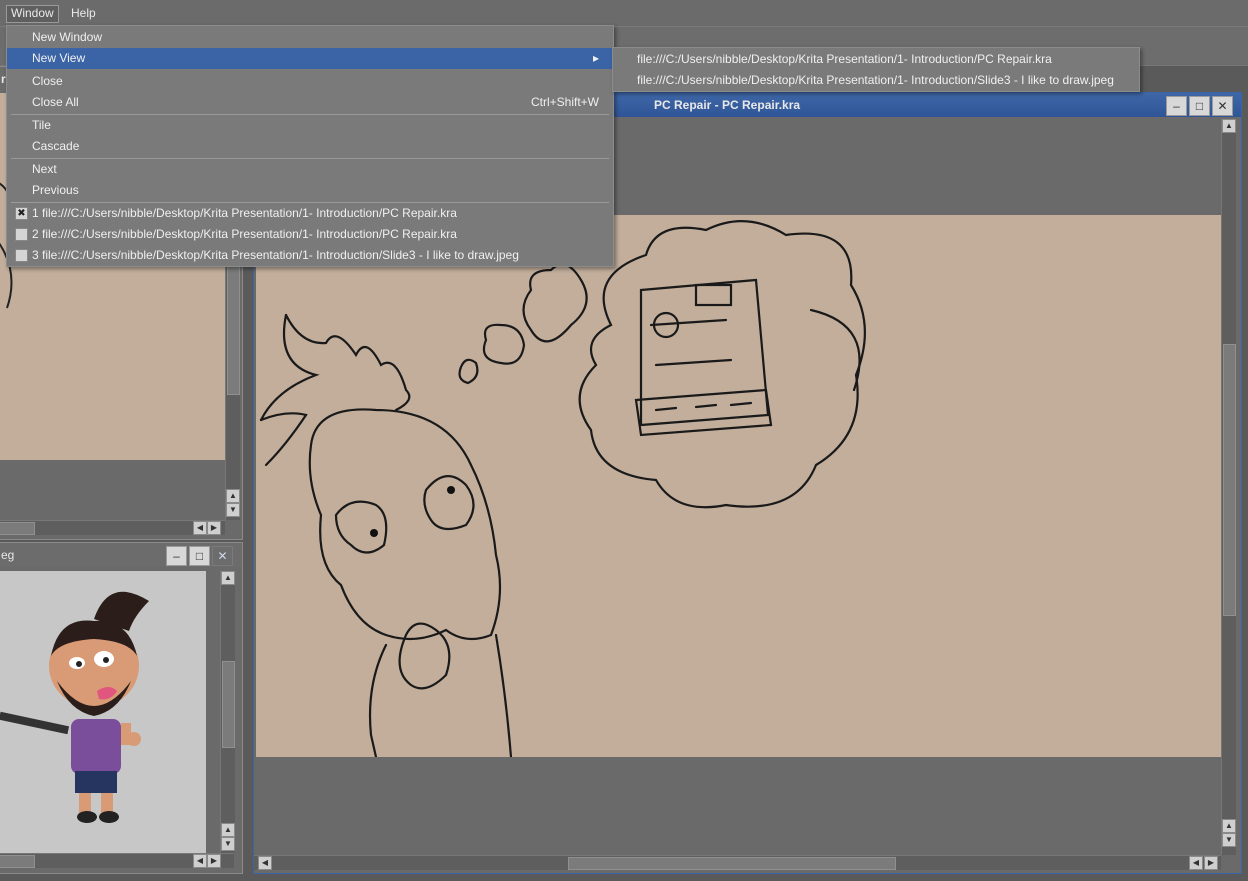 The height and width of the screenshot is (881, 1248). I want to click on subwindow-bottom-left: eg – □ ✕ ▲ ▲ ▼ ◀ ▶, so click(121, 708).